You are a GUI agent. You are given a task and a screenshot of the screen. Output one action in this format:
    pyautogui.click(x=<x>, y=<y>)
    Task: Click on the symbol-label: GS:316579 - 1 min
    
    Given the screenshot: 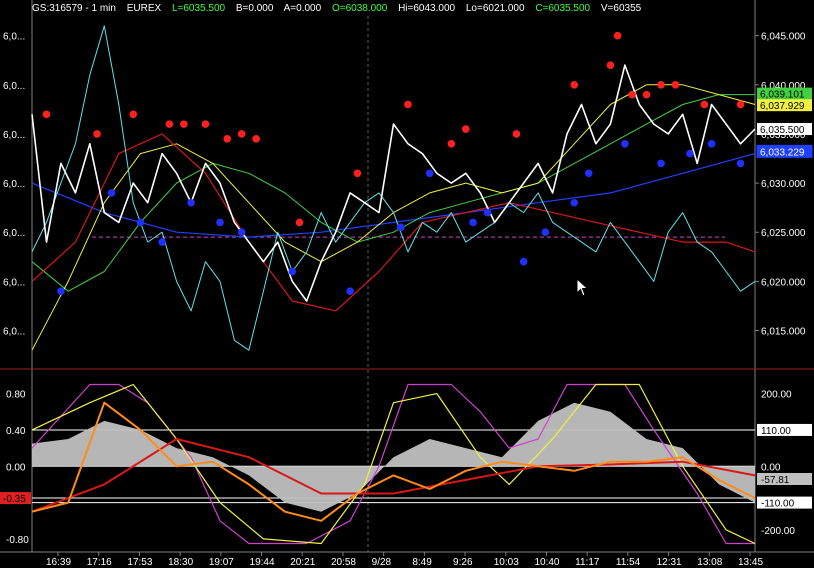 What is the action you would take?
    pyautogui.click(x=74, y=8)
    